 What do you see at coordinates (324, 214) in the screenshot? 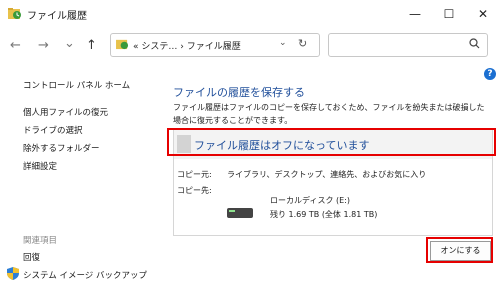
I see `drive-space: 残り 1.69 TB (全体 1.81 TB)` at bounding box center [324, 214].